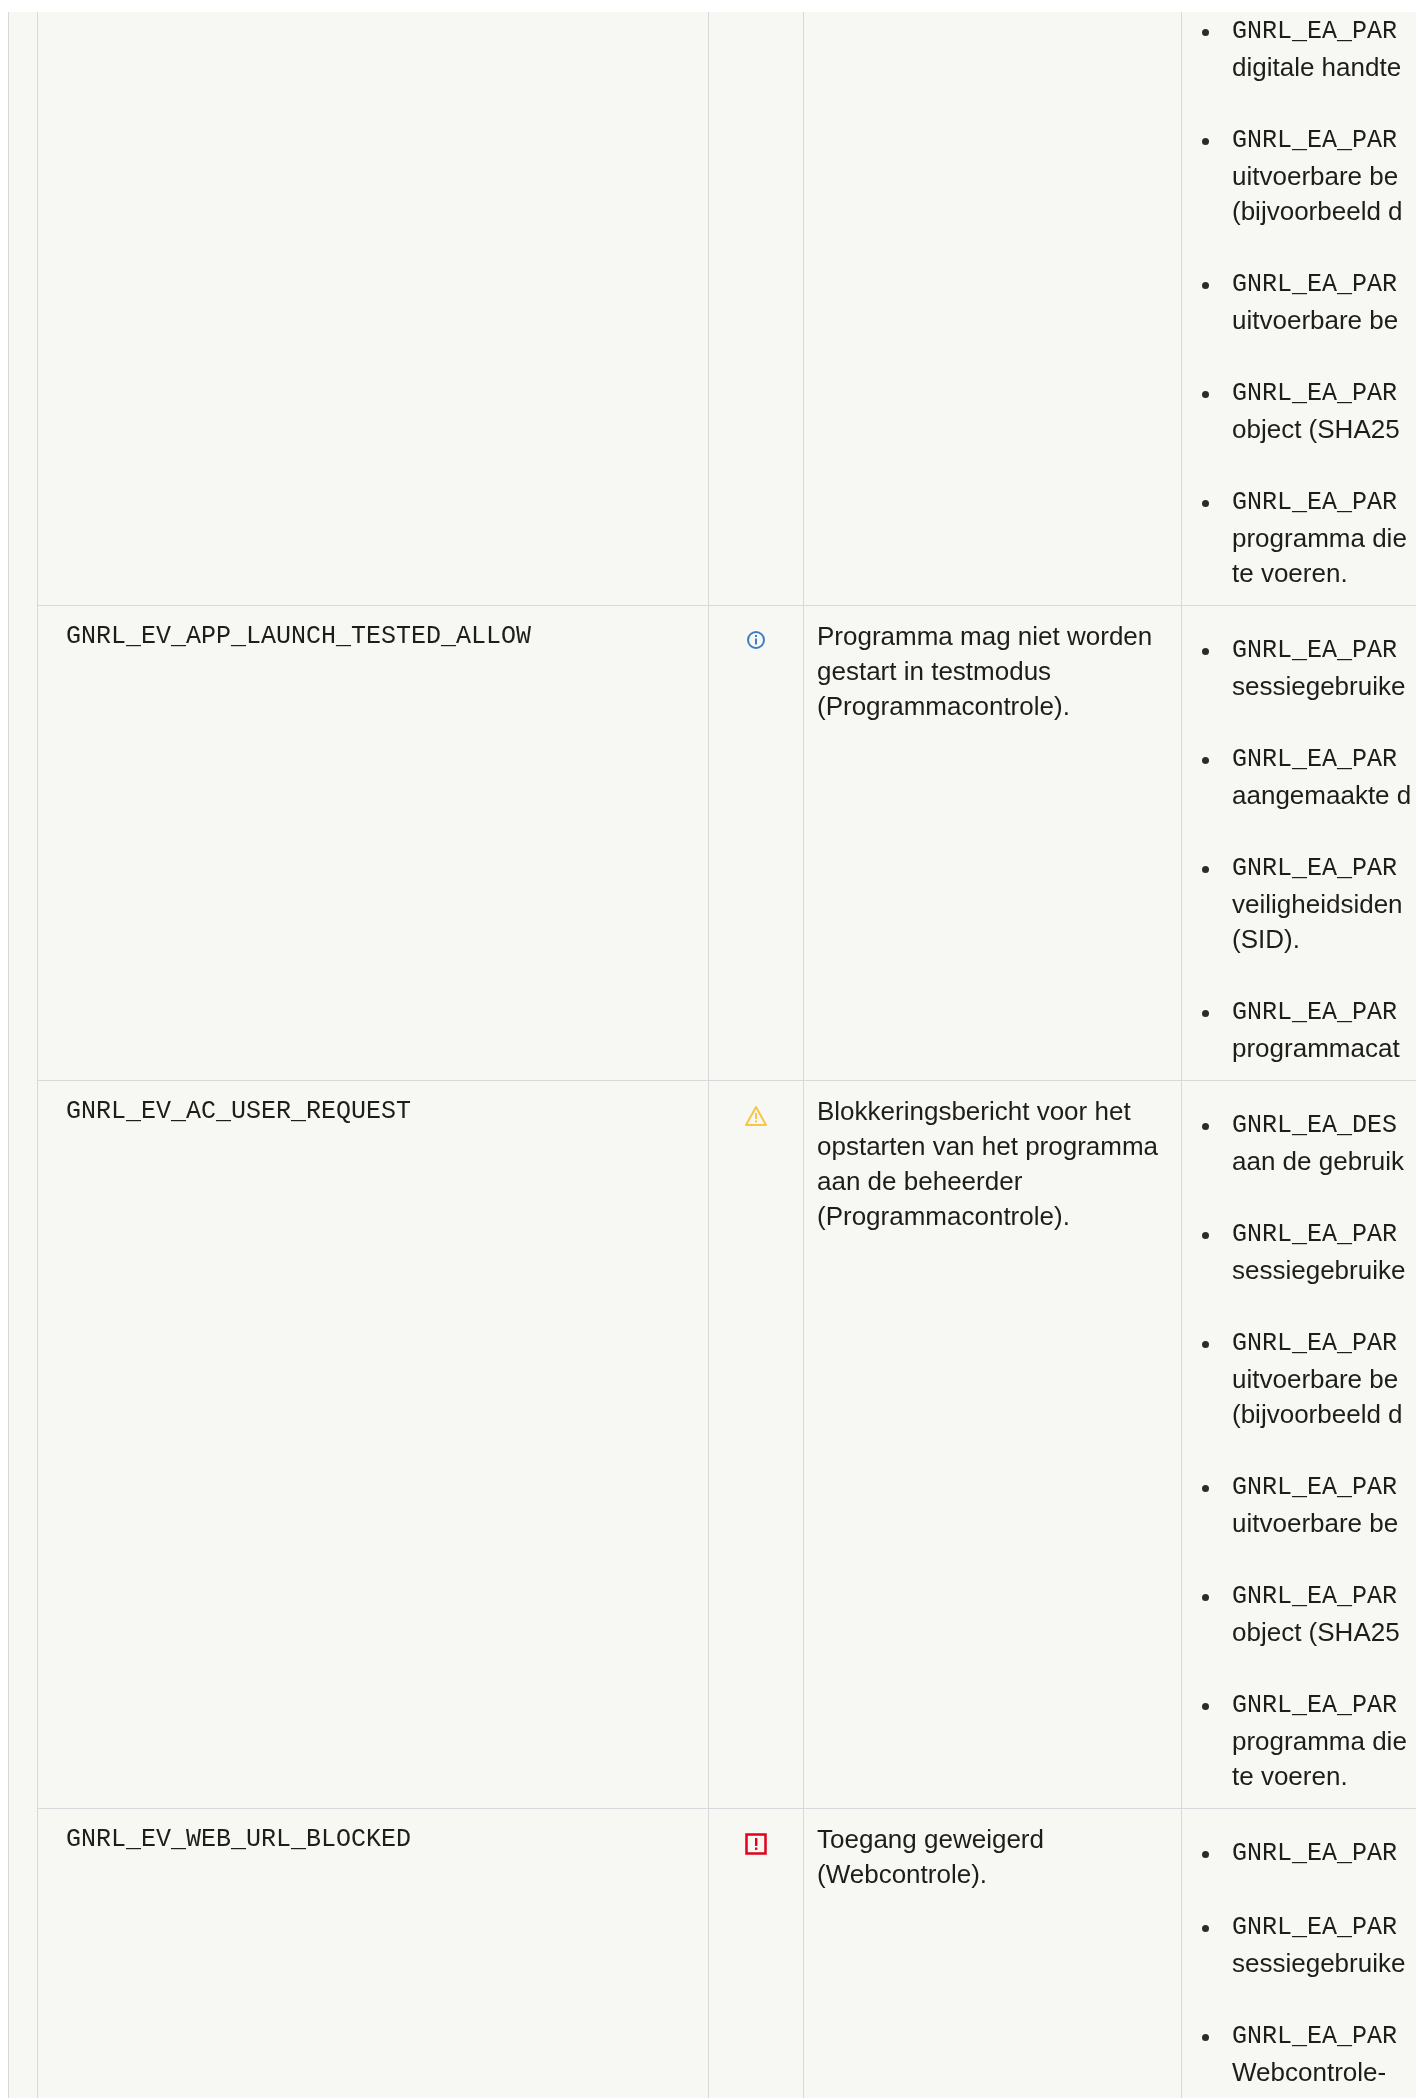 The width and height of the screenshot is (1416, 2098). What do you see at coordinates (931, 1857) in the screenshot?
I see `event-description: Toegang geweigerd (Webcontrole).` at bounding box center [931, 1857].